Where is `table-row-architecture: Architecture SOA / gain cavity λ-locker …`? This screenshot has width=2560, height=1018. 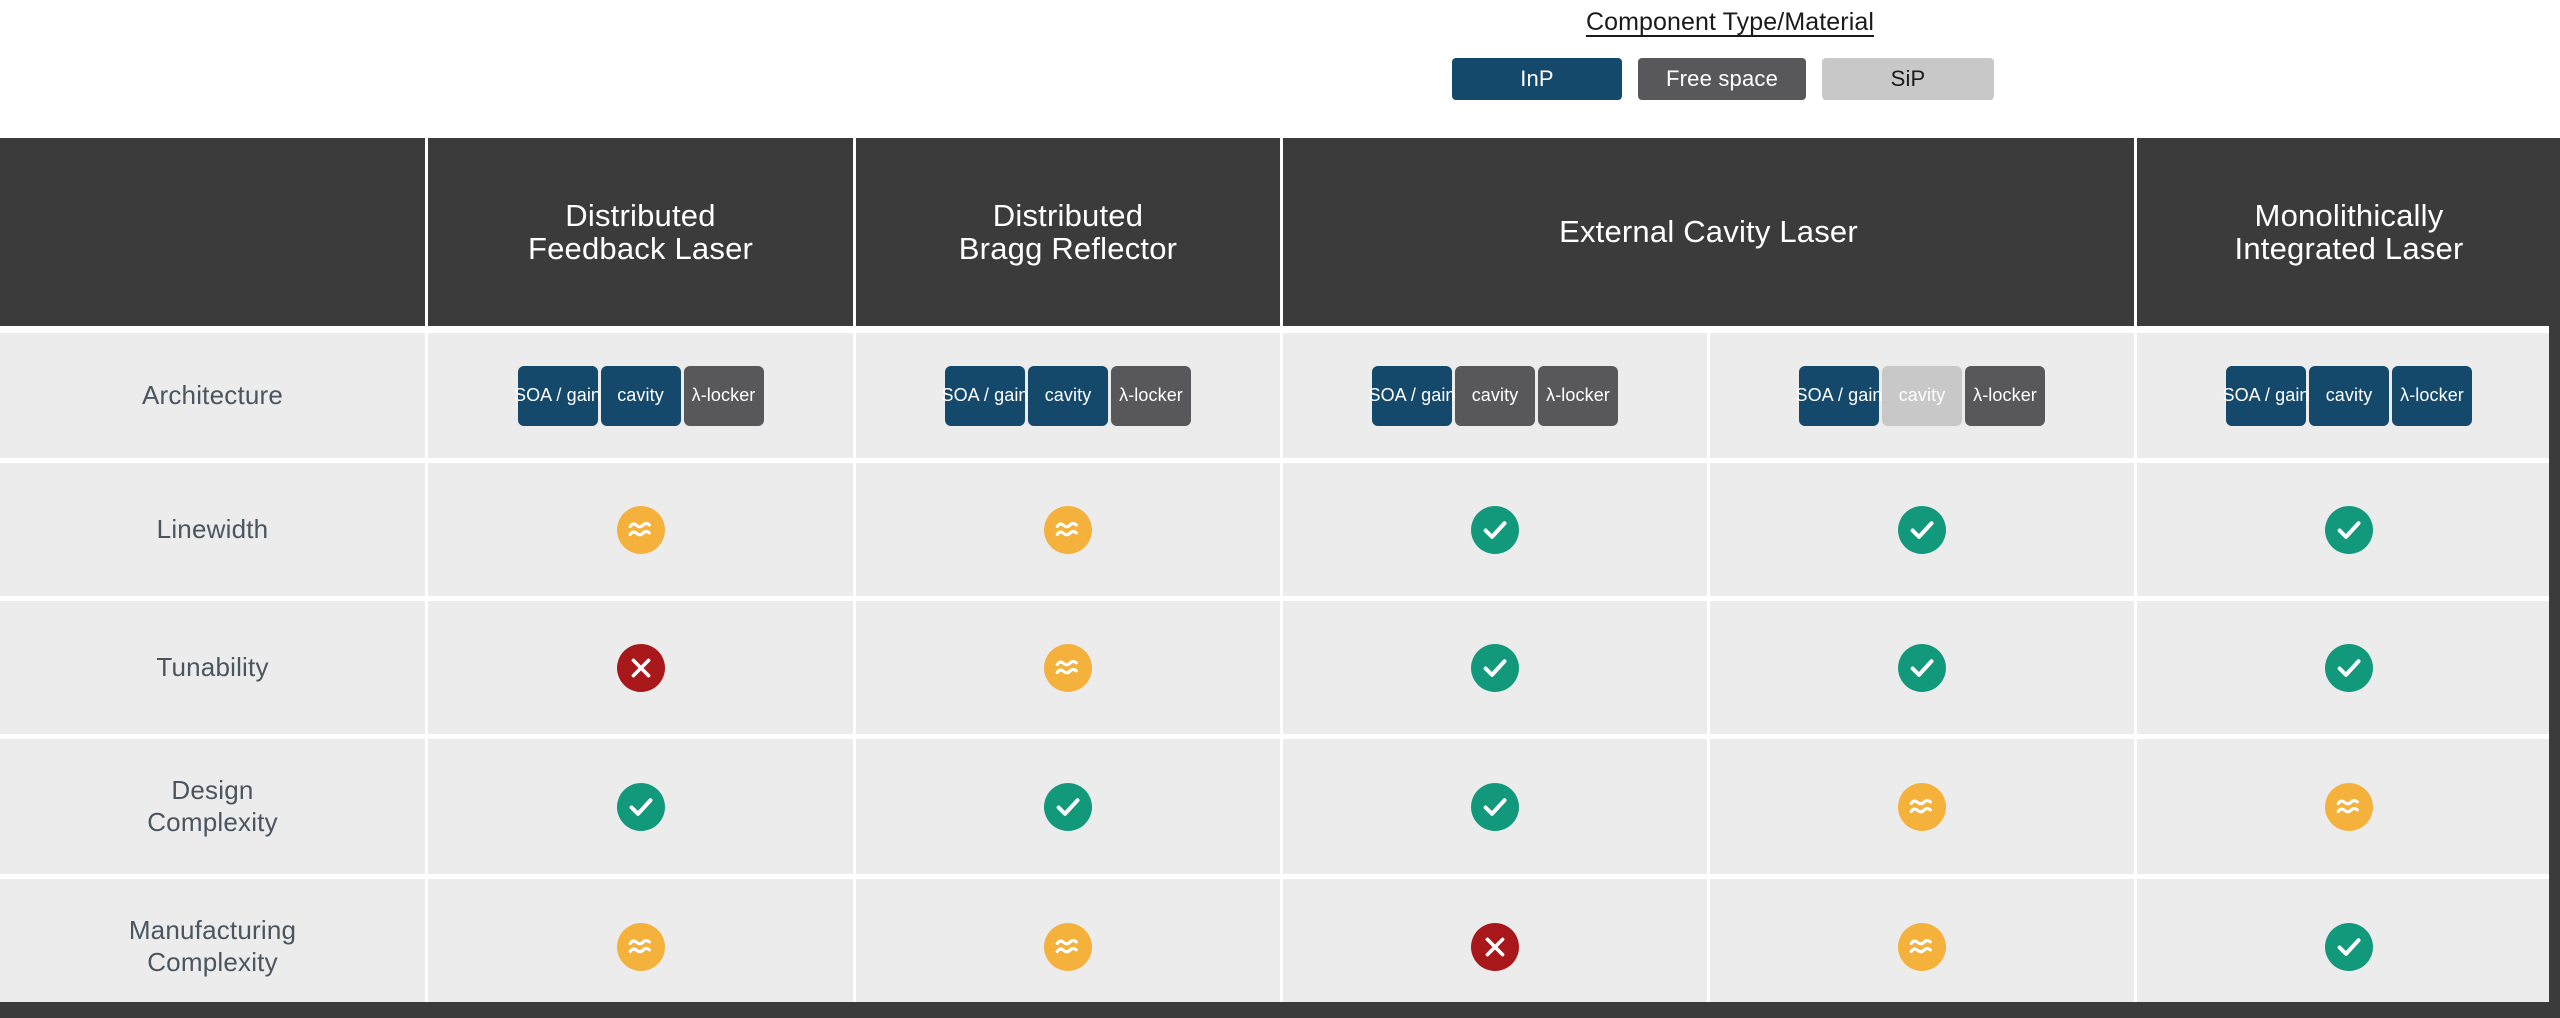 table-row-architecture: Architecture SOA / gain cavity λ-locker … is located at coordinates (1280, 395).